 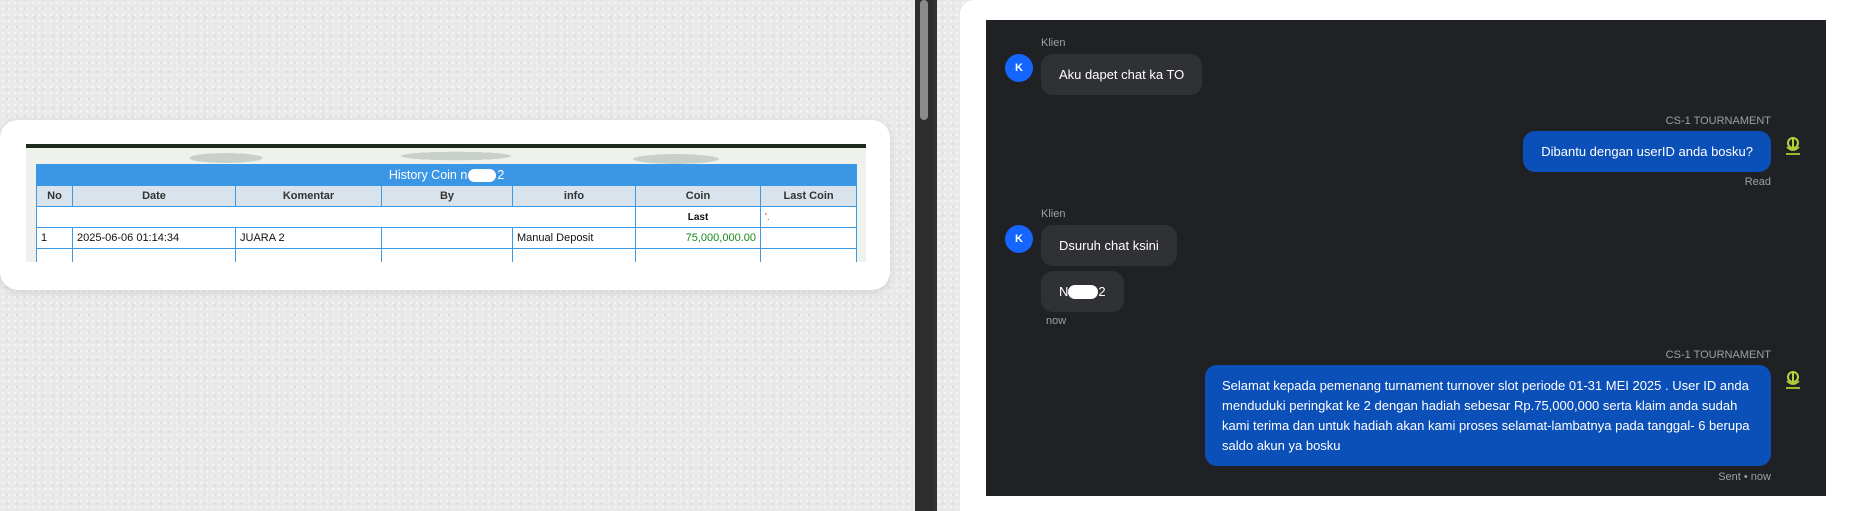 What do you see at coordinates (1064, 291) in the screenshot?
I see `redacted-prefix: N` at bounding box center [1064, 291].